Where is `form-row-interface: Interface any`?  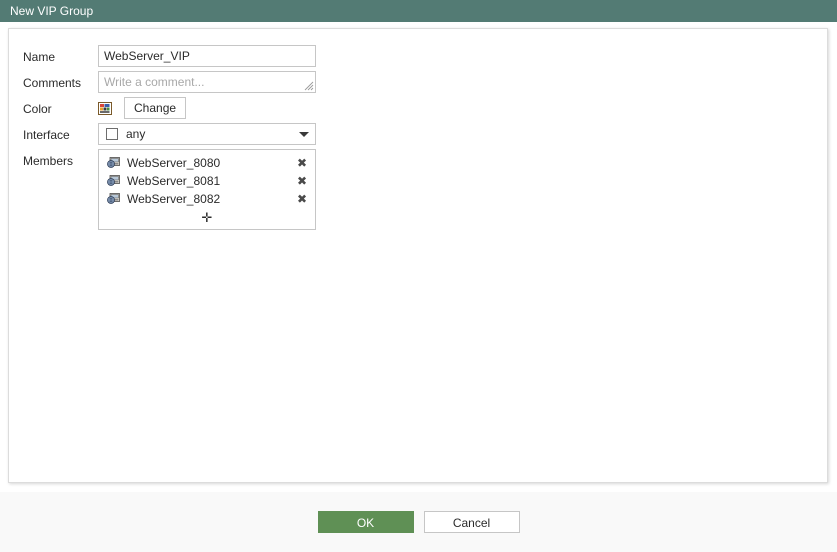 form-row-interface: Interface any is located at coordinates (425, 134).